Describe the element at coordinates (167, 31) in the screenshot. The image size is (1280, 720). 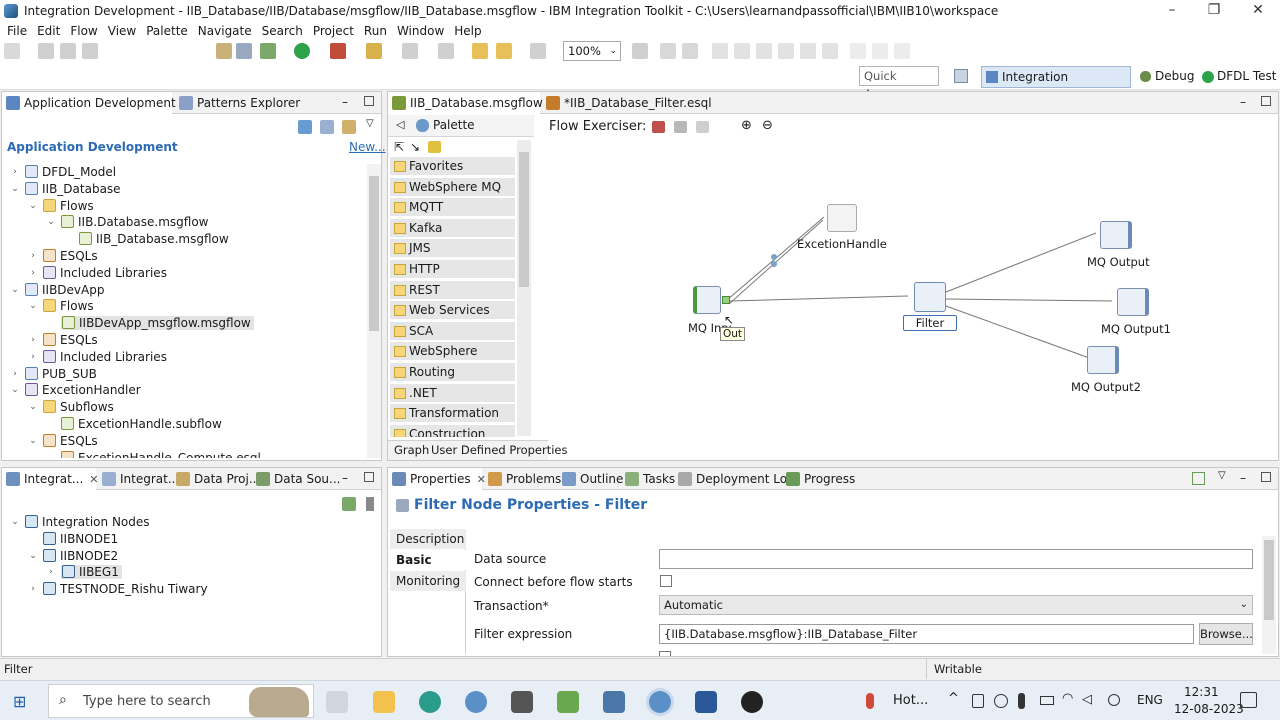
I see `menu-palette: Palette` at that location.